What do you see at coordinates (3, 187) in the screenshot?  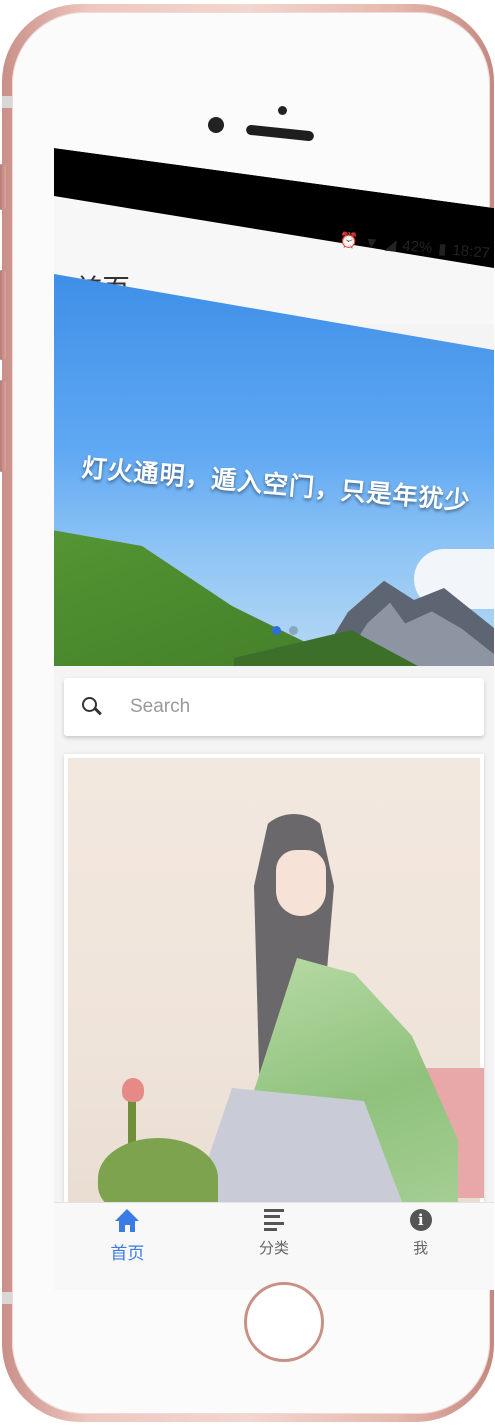 I see `mute-switch` at bounding box center [3, 187].